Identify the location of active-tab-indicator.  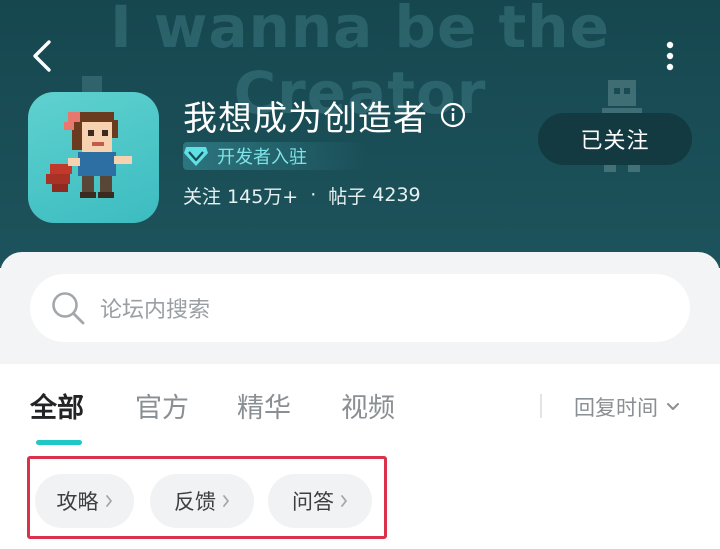
(59, 442).